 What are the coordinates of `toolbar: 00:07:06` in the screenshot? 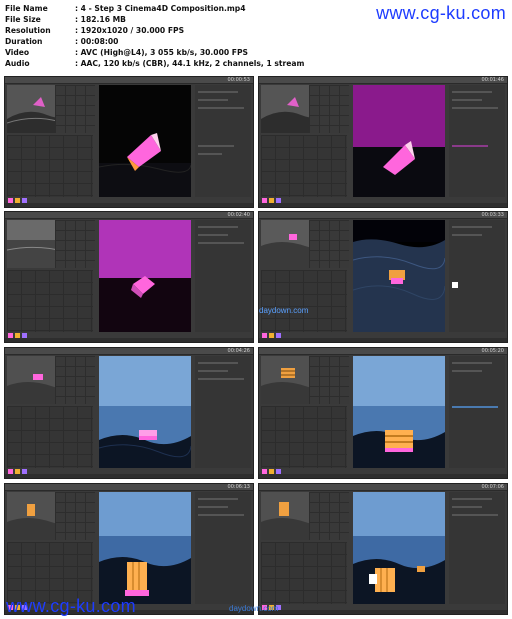 It's located at (383, 487).